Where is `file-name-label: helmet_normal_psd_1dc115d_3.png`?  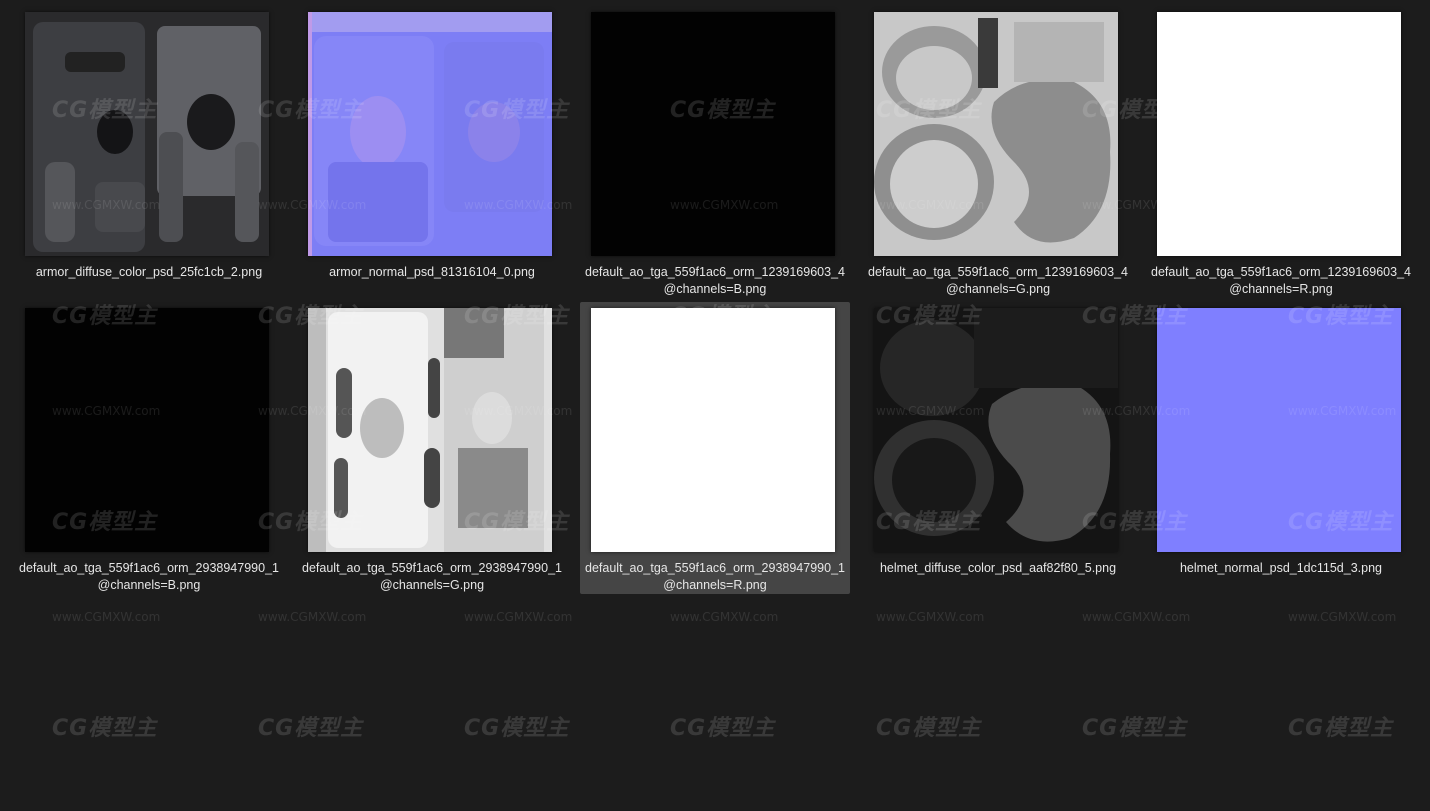
file-name-label: helmet_normal_psd_1dc115d_3.png is located at coordinates (1281, 568).